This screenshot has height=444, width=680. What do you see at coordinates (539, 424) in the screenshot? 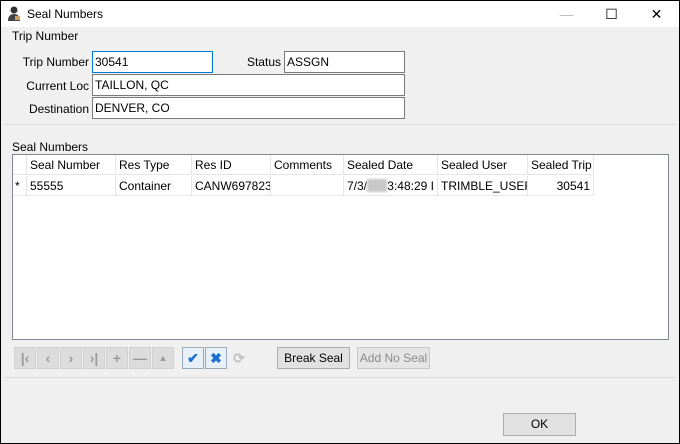
I see `ok-button: OK` at bounding box center [539, 424].